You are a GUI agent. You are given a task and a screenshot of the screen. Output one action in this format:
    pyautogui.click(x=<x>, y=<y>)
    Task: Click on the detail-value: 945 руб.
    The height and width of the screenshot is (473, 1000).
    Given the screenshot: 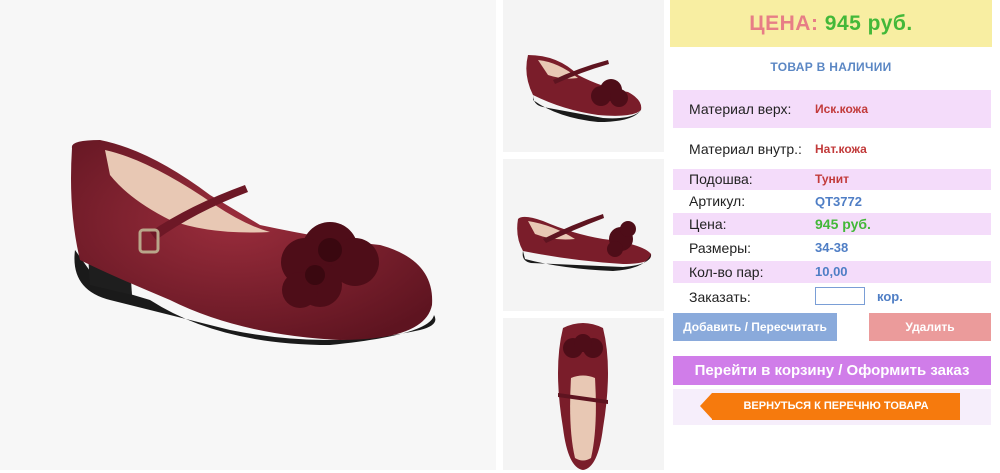 What is the action you would take?
    pyautogui.click(x=843, y=224)
    